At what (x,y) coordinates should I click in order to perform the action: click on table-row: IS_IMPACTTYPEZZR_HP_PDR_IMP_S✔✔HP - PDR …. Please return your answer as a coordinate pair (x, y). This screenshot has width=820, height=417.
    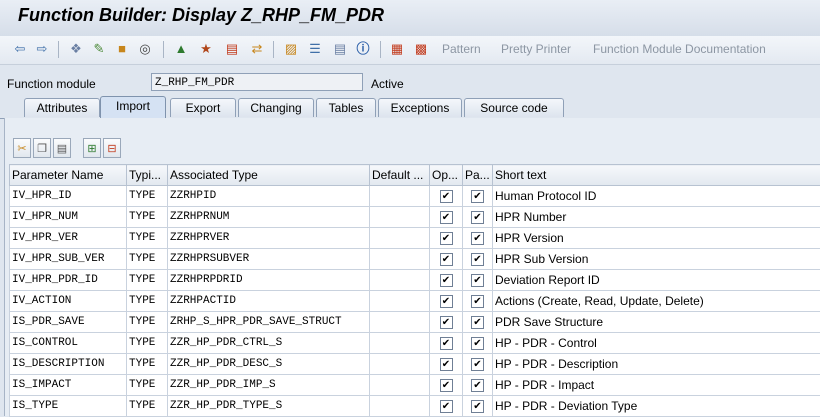
    Looking at the image, I should click on (415, 385).